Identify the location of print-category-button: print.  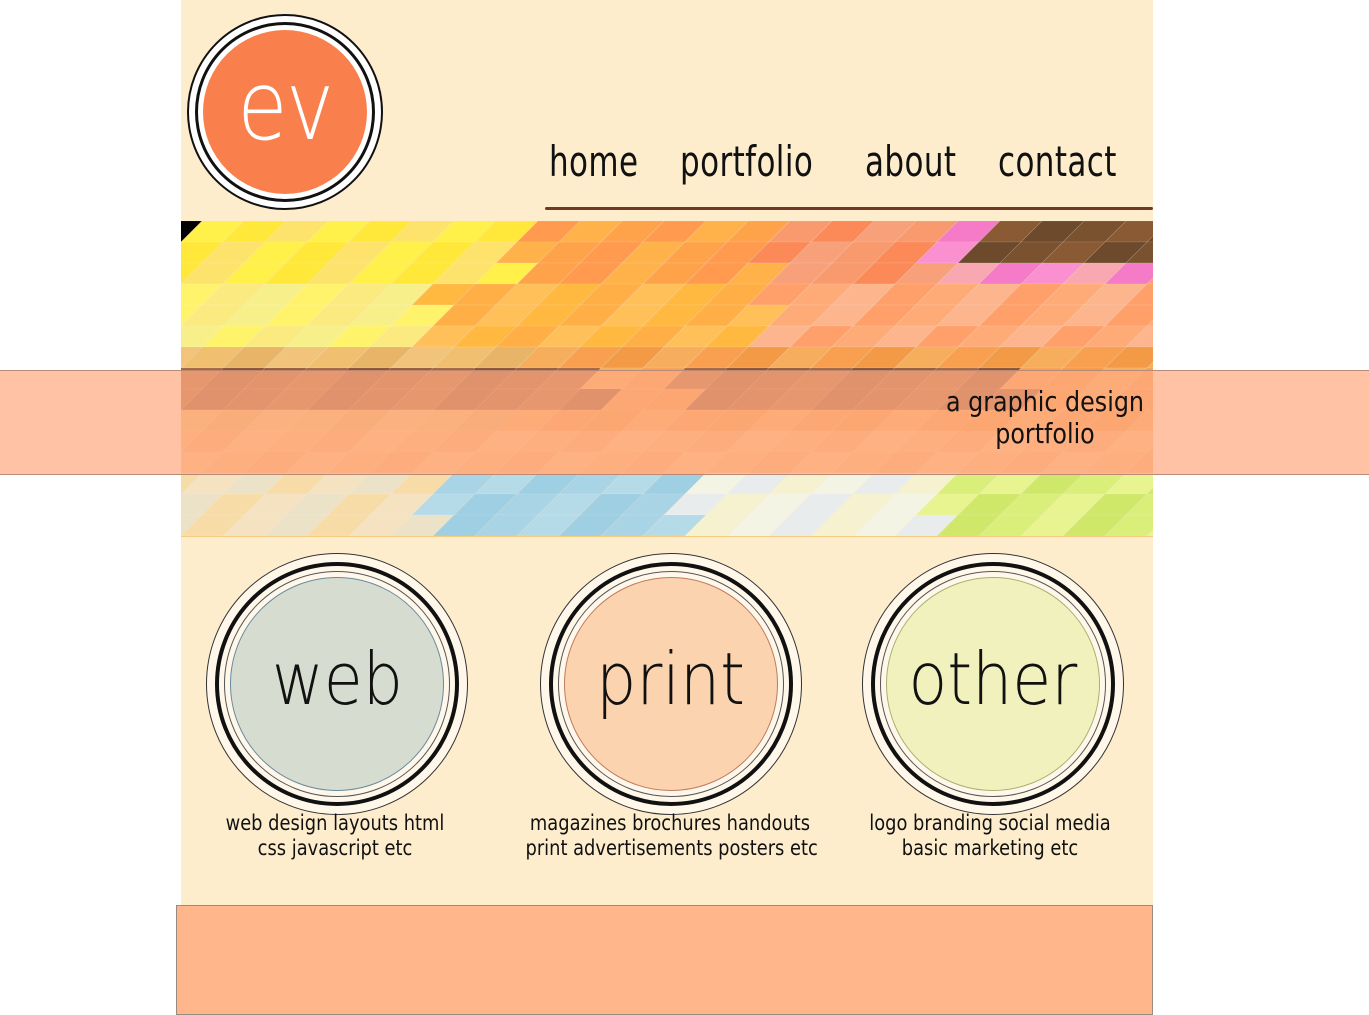
(671, 684).